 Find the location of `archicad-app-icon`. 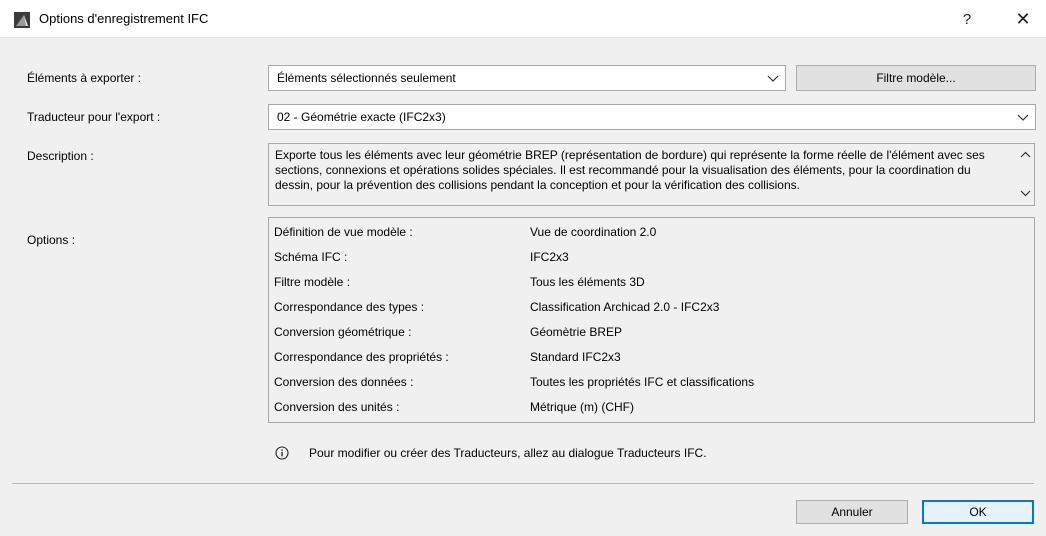

archicad-app-icon is located at coordinates (22, 20).